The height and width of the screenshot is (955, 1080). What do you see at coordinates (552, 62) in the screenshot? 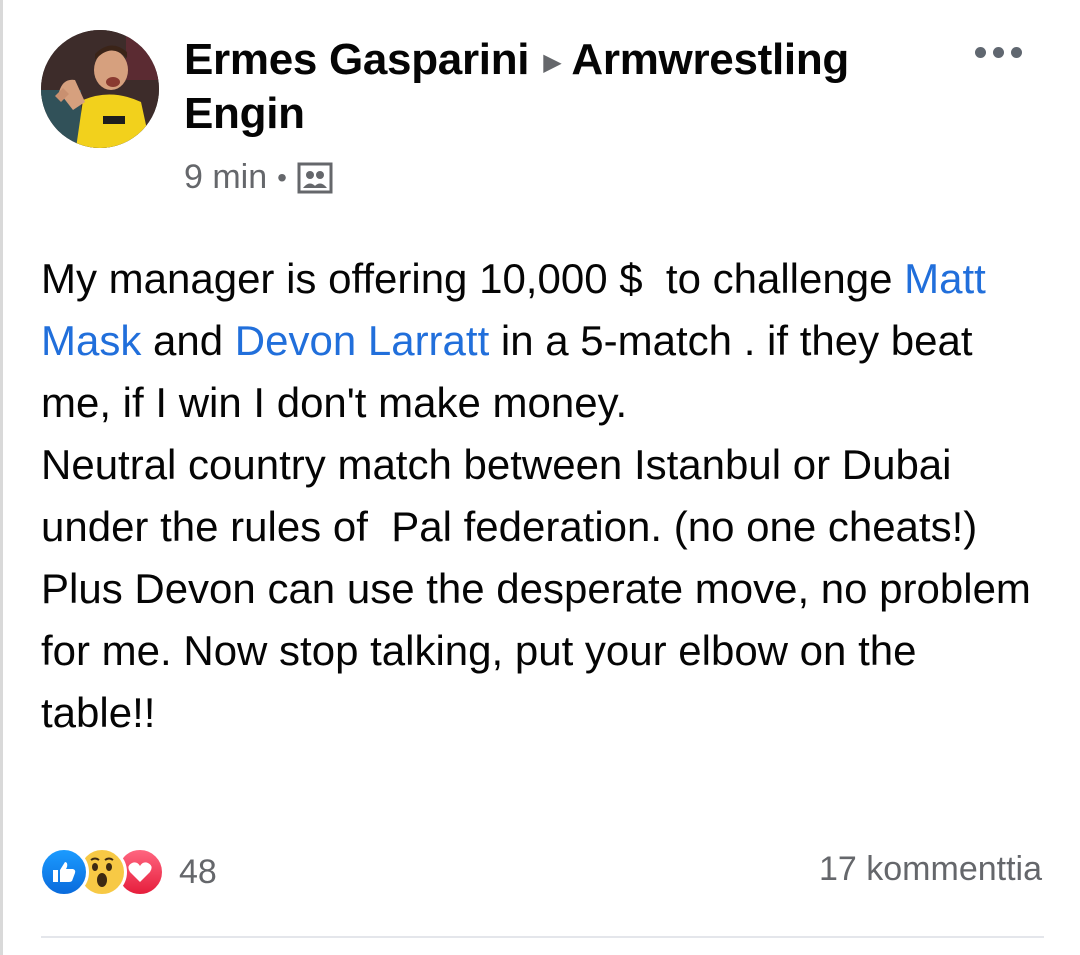
I see `arrow-right-icon: ▶` at bounding box center [552, 62].